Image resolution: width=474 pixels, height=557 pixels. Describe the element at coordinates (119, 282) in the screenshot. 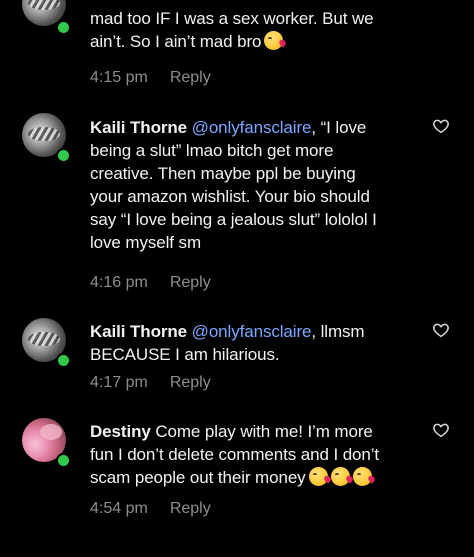

I see `timestamp: 4:16 pm` at that location.